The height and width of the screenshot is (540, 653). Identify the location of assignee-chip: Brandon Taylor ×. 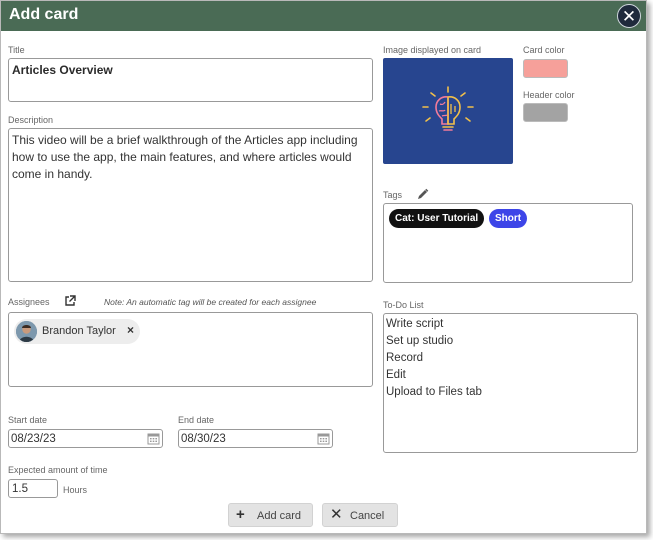
(77, 331).